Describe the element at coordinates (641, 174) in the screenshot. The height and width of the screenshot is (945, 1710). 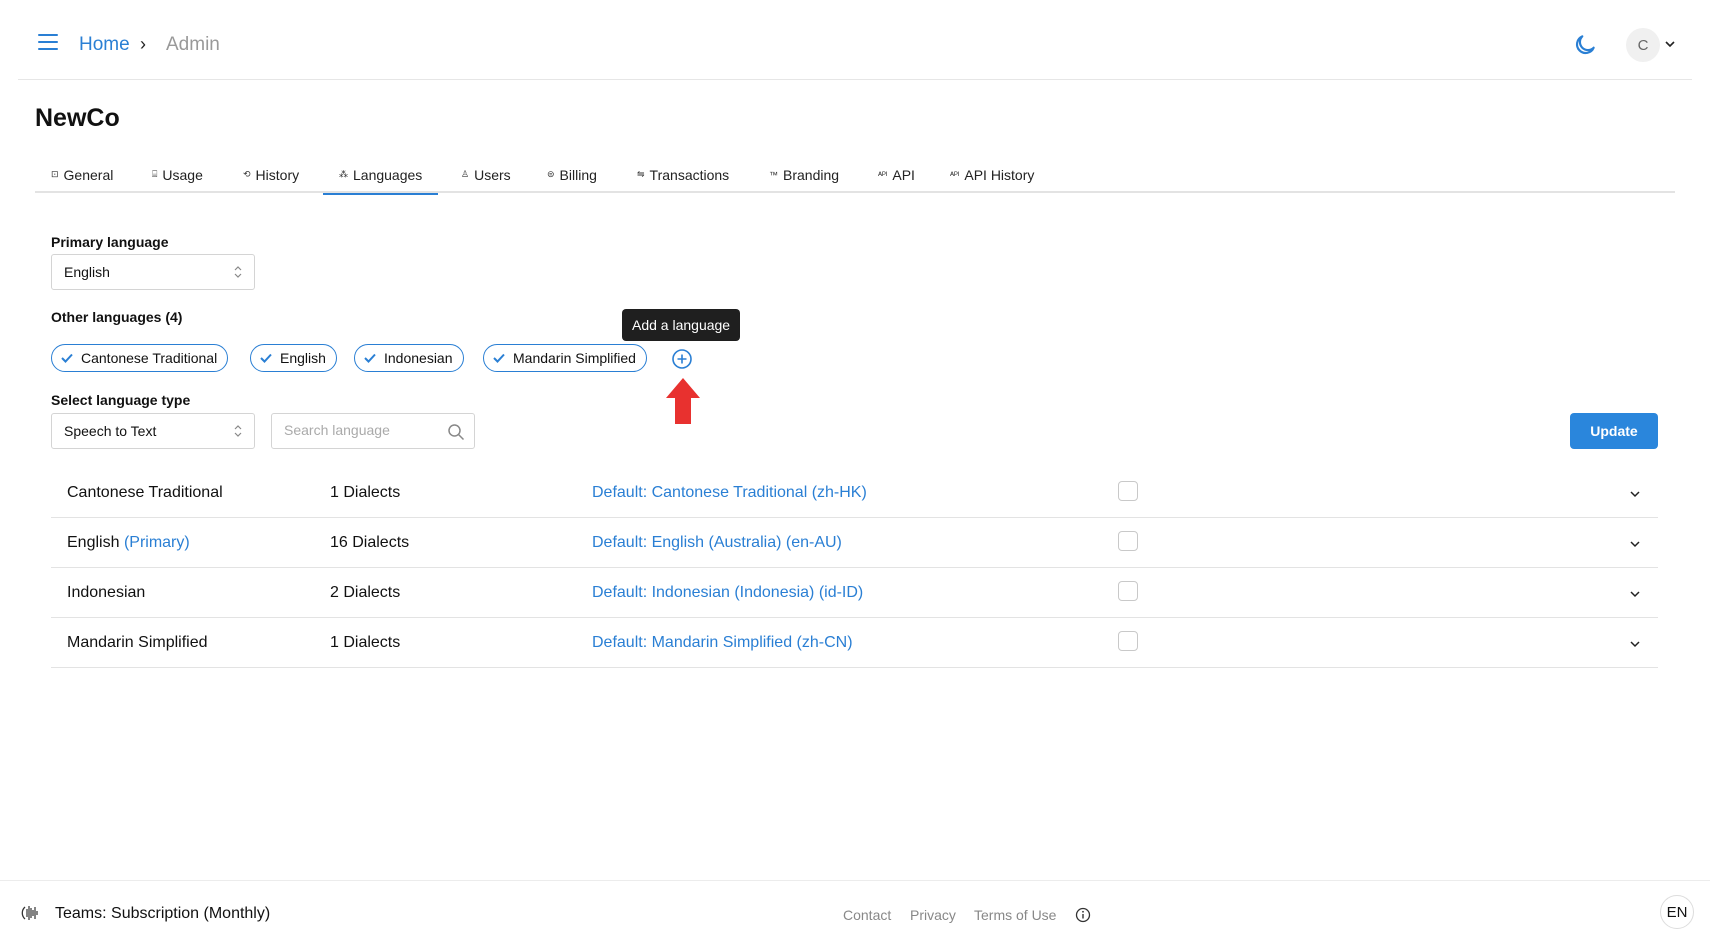
I see `transactions-icon: ⇋` at that location.